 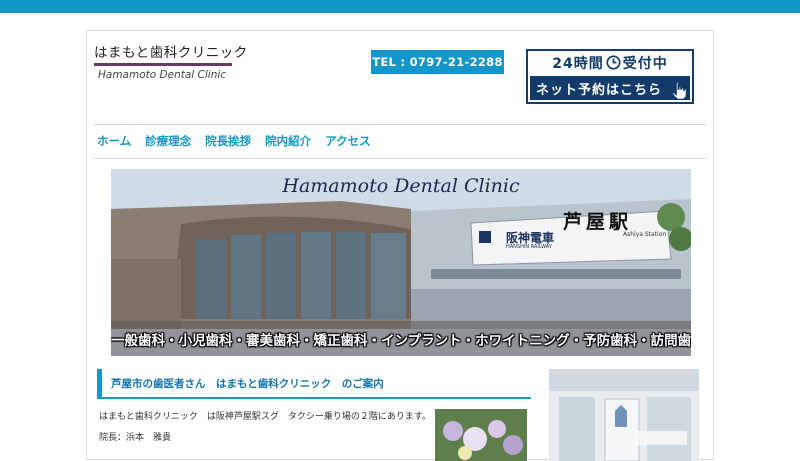 What do you see at coordinates (400, 124) in the screenshot?
I see `nav-top-divider` at bounding box center [400, 124].